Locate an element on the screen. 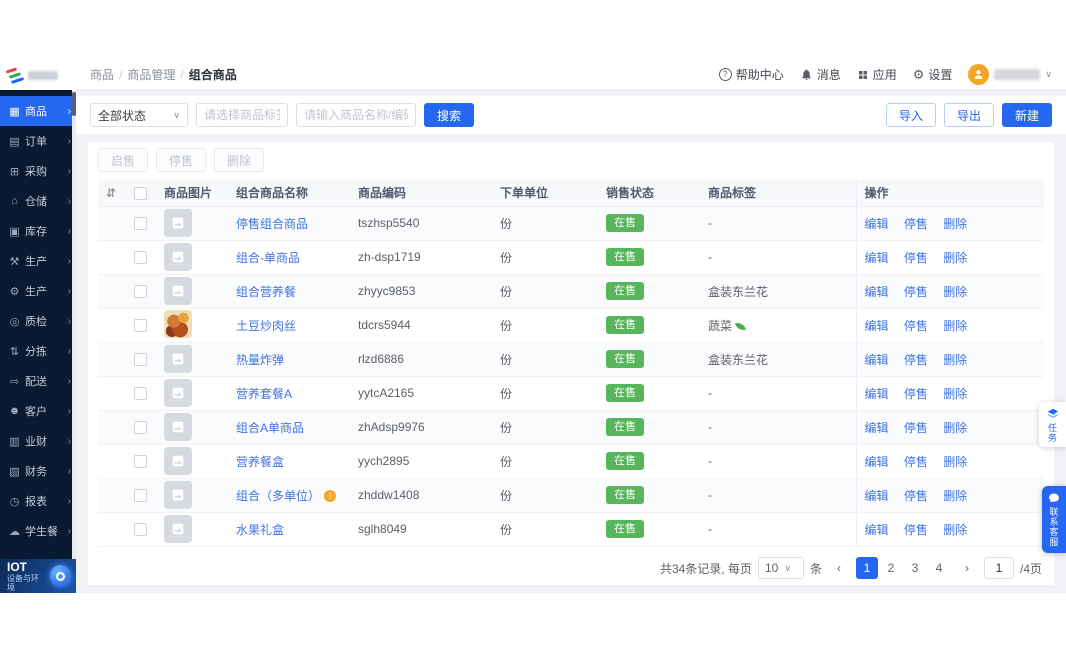 This screenshot has height=656, width=1066. sidebar-item-goods: ▦ 商品 › is located at coordinates (38, 111).